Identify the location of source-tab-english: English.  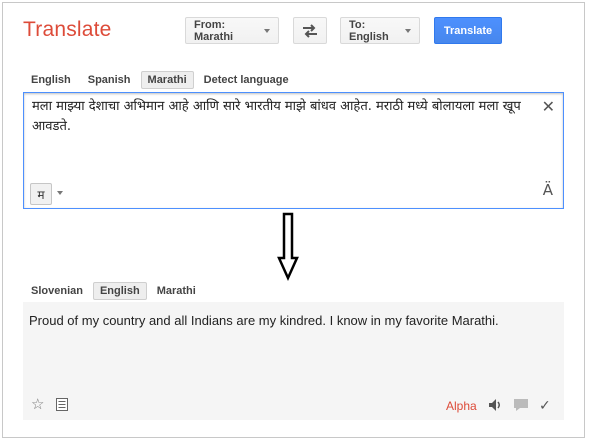
(51, 80).